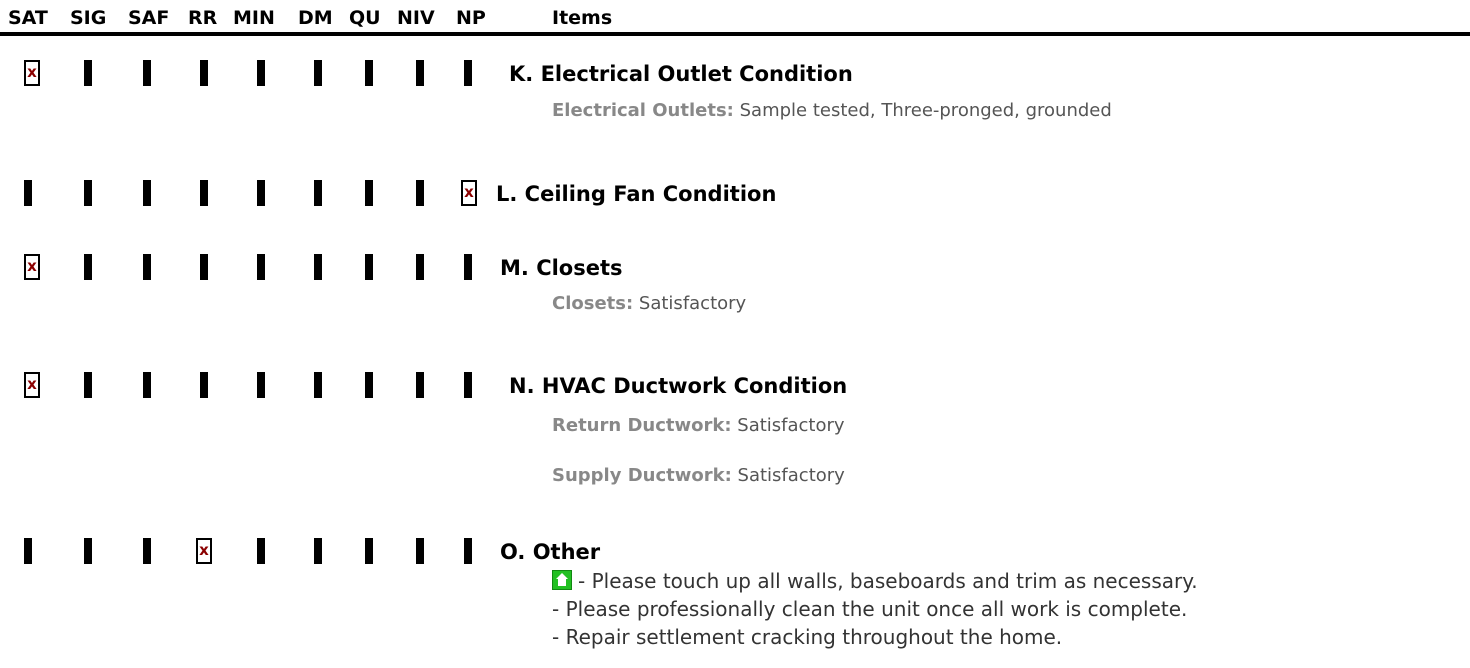 This screenshot has height=668, width=1470. Describe the element at coordinates (203, 18) in the screenshot. I see `col-header-rr: RR` at that location.